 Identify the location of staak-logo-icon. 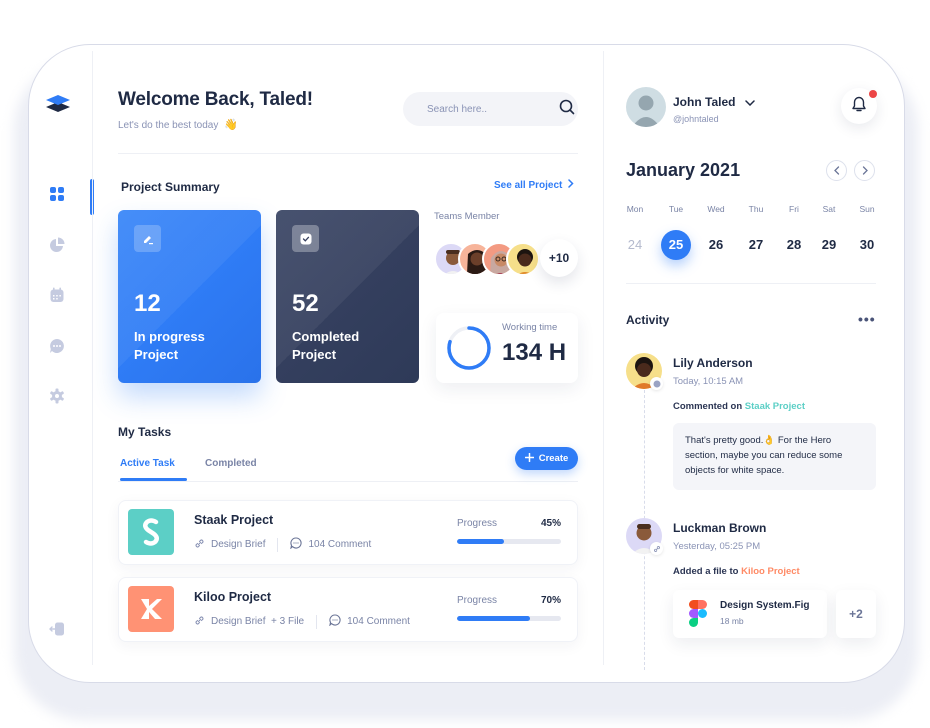
(151, 532).